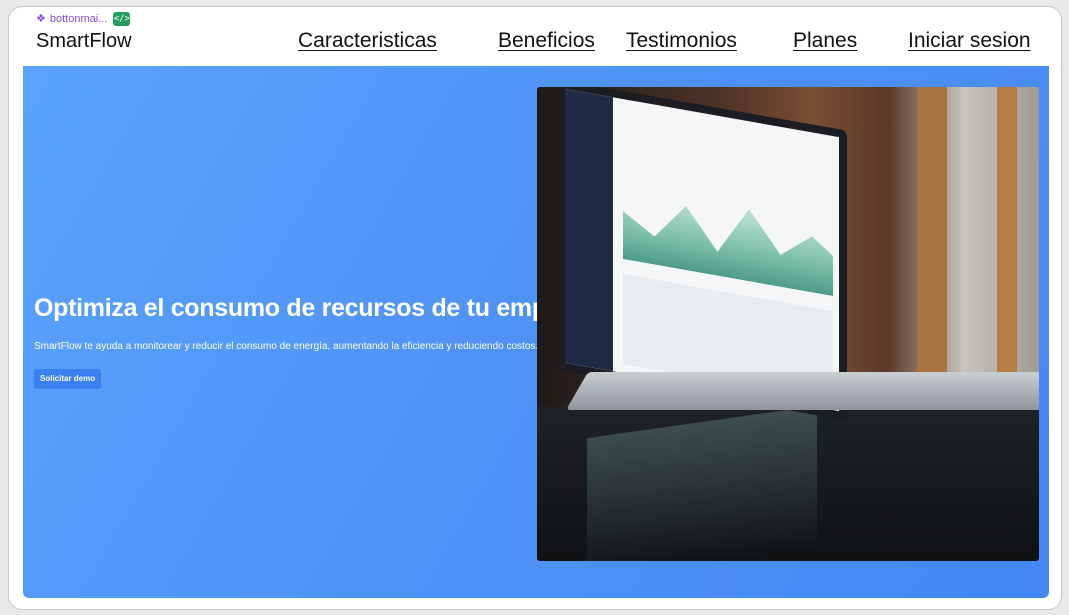 This screenshot has height=615, width=1069. I want to click on dashboard-screen, so click(702, 250).